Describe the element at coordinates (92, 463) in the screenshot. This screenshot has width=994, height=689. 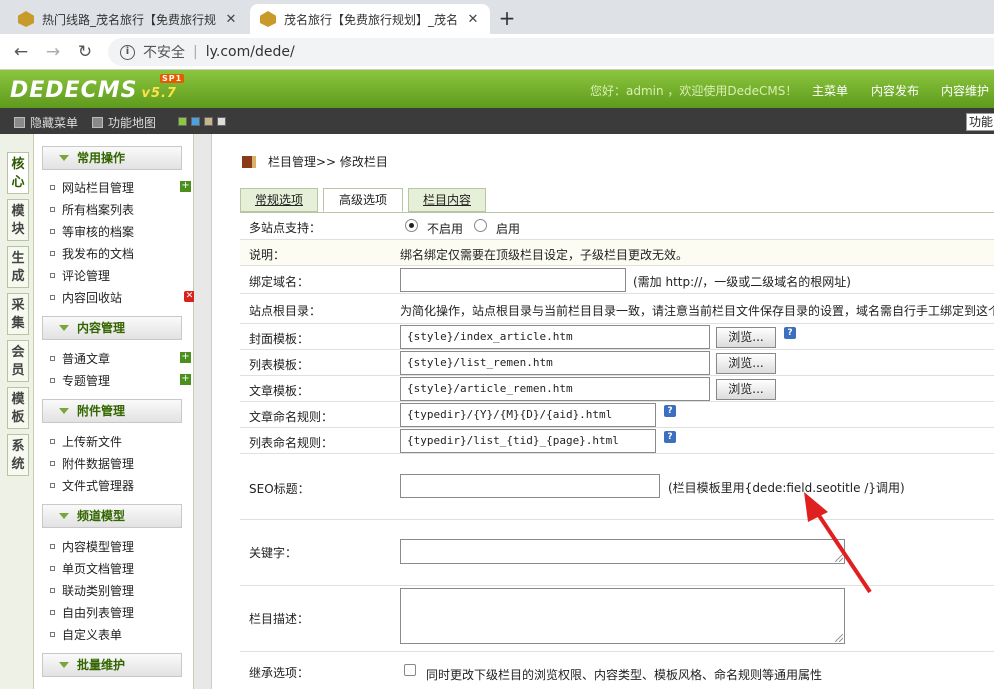
I see `menu-item-attachment-data: 附件数据管理` at that location.